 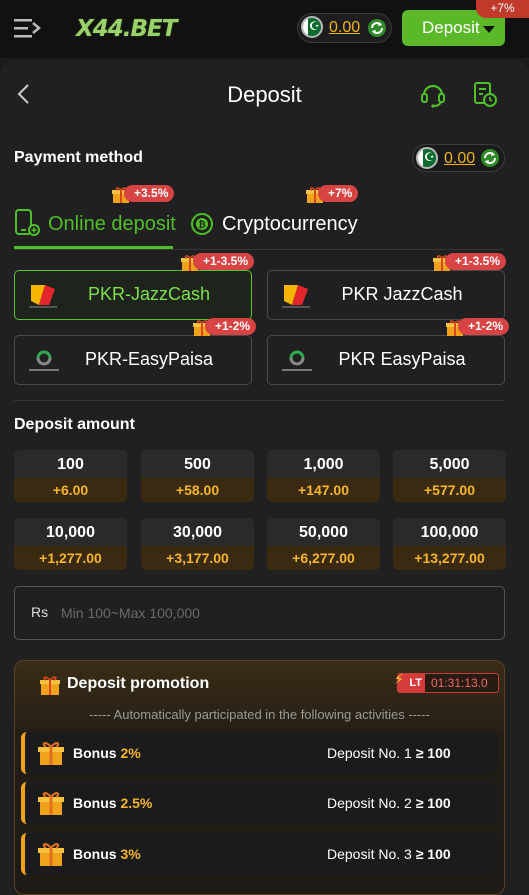 I want to click on channel-pkr-easypaisa-2: PKR EasyPaisa, so click(x=386, y=360).